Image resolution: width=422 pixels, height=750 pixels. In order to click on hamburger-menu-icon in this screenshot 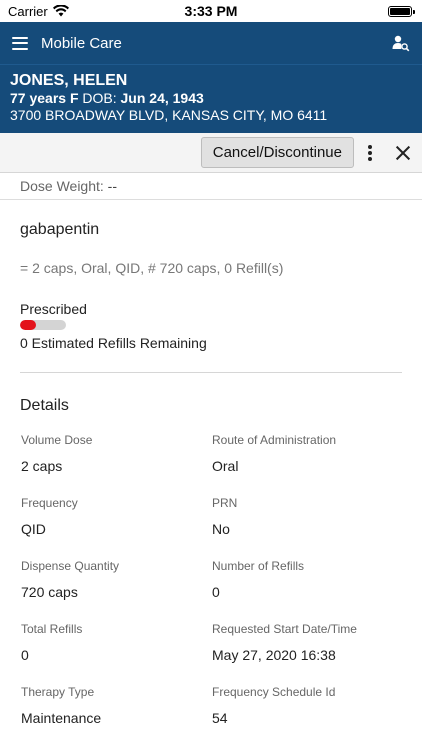, I will do `click(20, 43)`.